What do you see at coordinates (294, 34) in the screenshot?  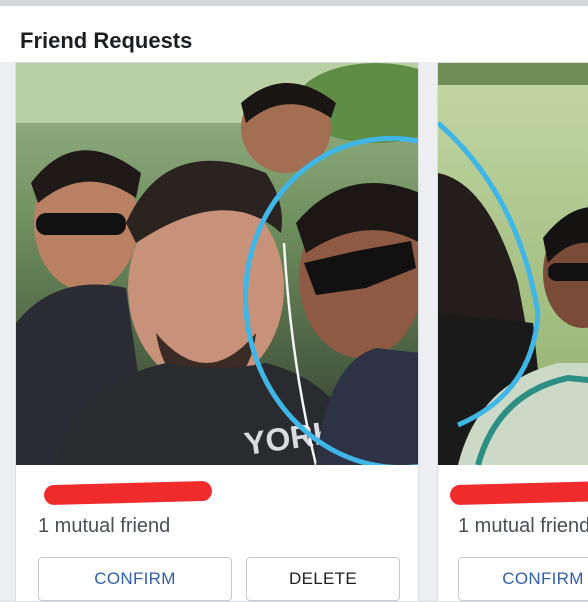 I see `section-header: Friend Requests` at bounding box center [294, 34].